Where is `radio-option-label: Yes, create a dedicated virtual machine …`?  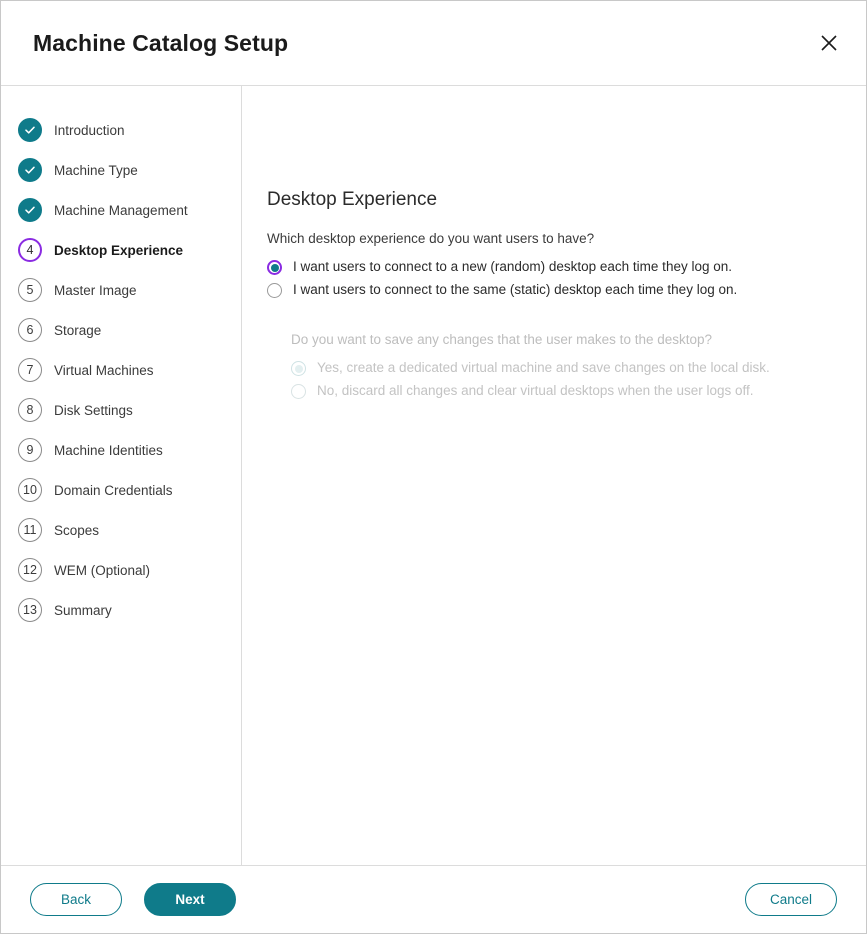 radio-option-label: Yes, create a dedicated virtual machine … is located at coordinates (543, 367).